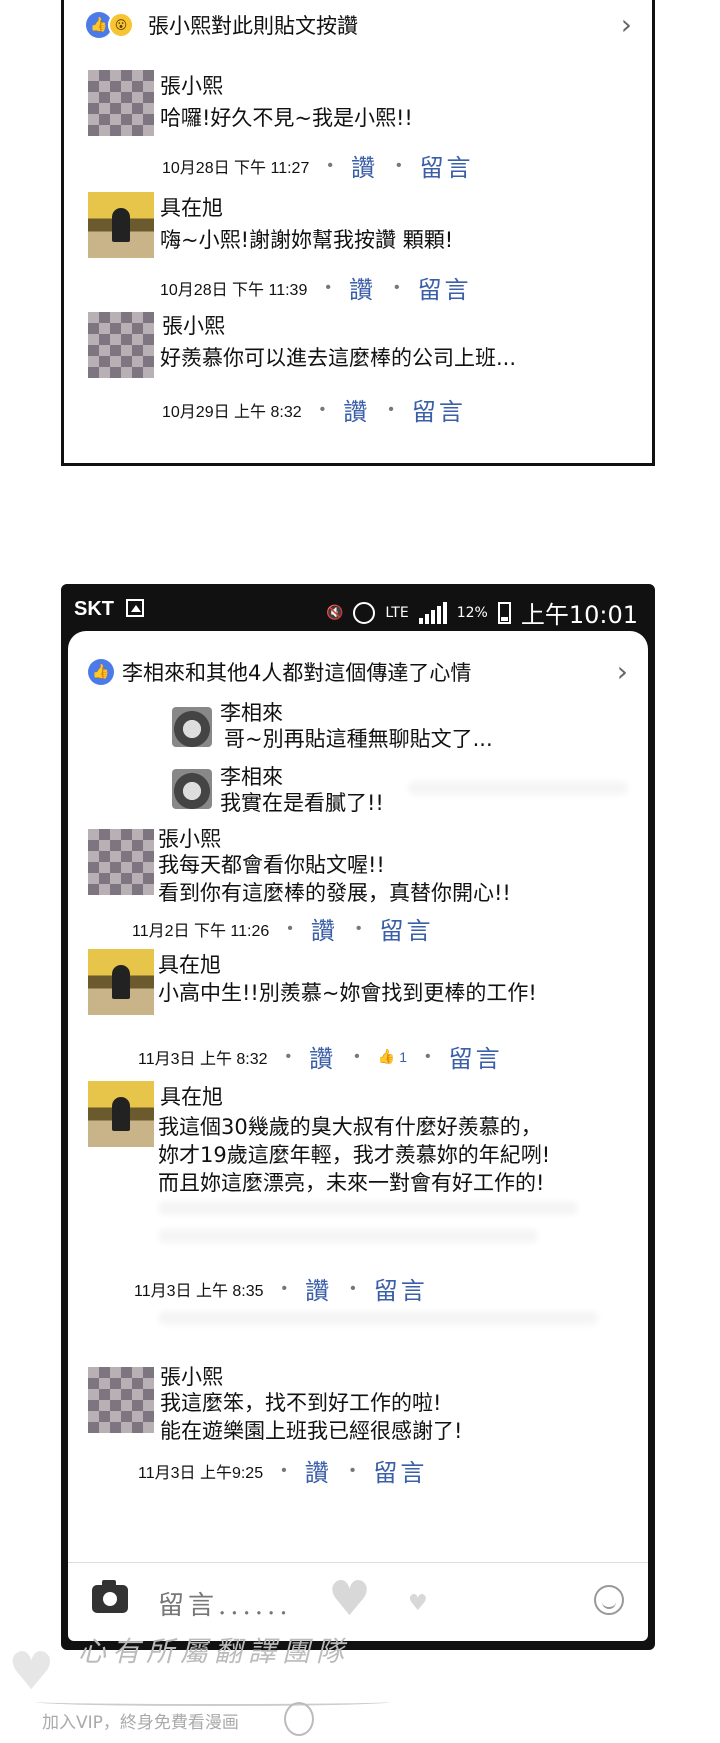 The image size is (720, 1743). I want to click on watermark-title: 心有所屬翻譯團隊, so click(214, 1651).